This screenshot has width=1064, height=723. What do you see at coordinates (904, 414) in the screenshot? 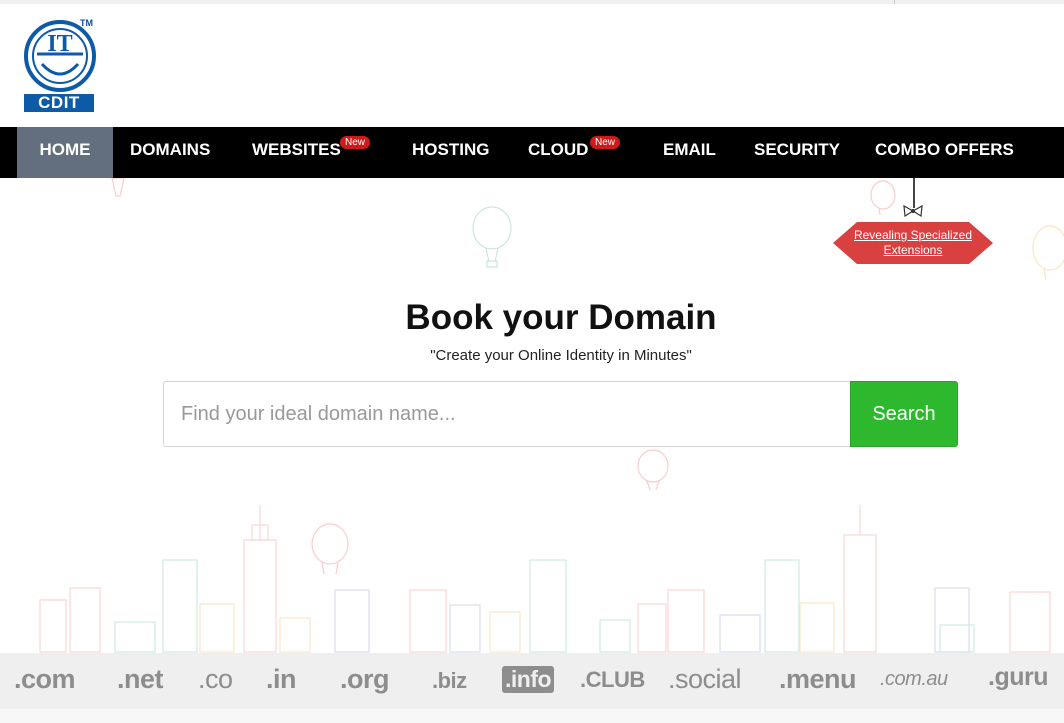
I see `search-button: Search` at bounding box center [904, 414].